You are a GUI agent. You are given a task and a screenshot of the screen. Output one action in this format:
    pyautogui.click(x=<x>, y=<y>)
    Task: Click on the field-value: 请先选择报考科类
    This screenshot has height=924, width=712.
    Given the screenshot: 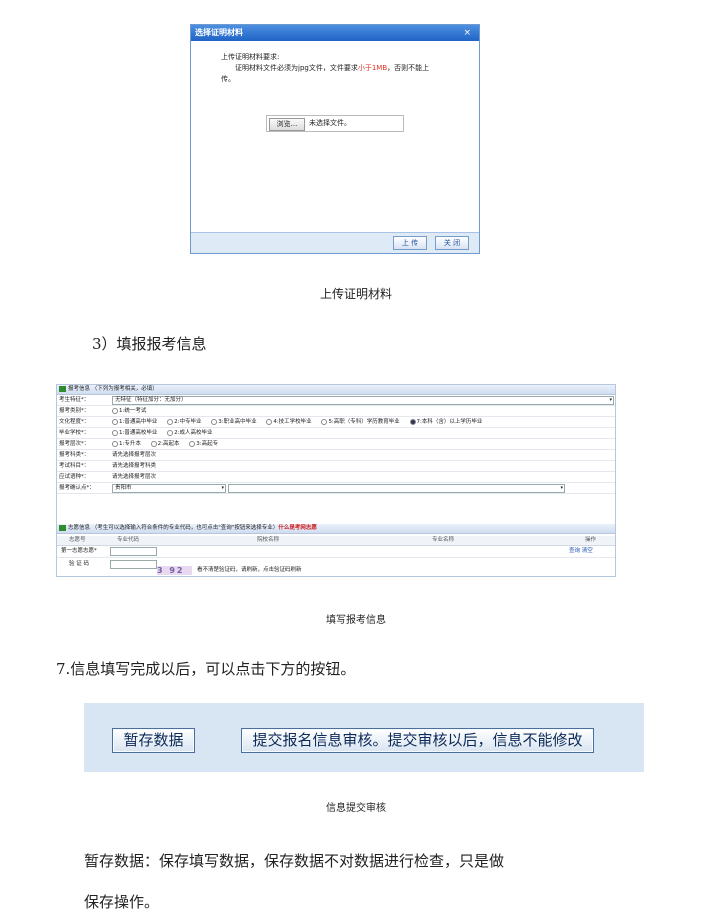 What is the action you would take?
    pyautogui.click(x=134, y=466)
    